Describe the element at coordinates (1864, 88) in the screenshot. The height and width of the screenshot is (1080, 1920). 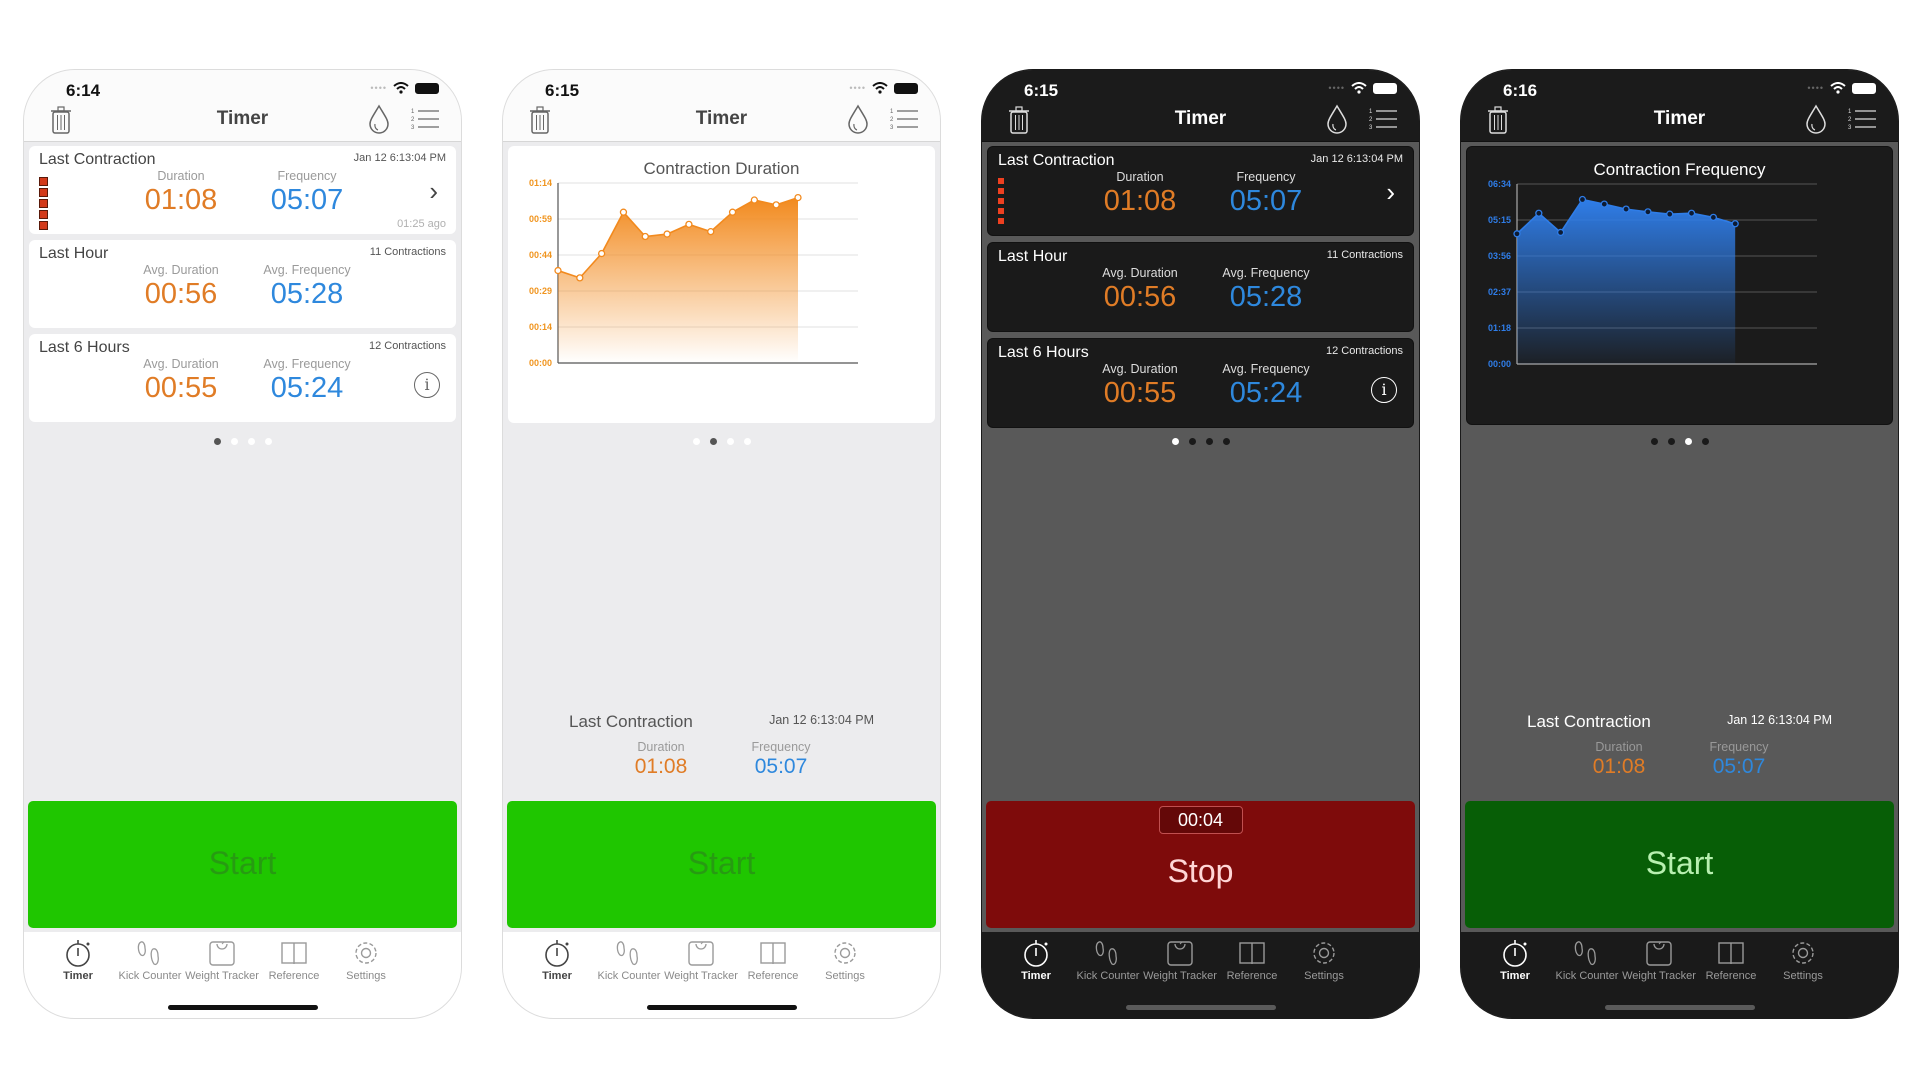
I see `battery-icon` at that location.